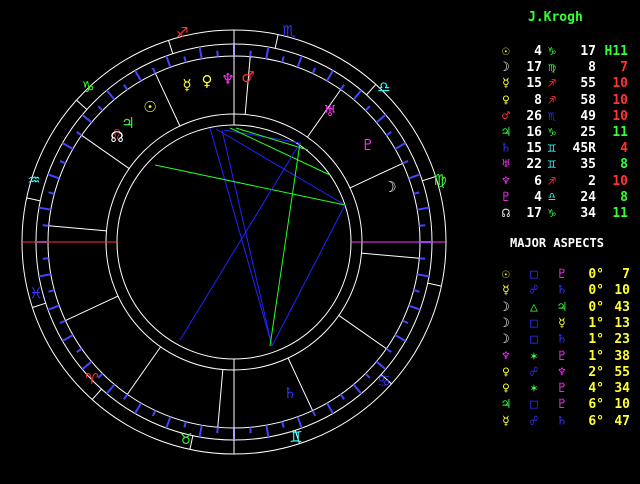 Image resolution: width=640 pixels, height=484 pixels. I want to click on planet-glyph: ♂, so click(247, 77).